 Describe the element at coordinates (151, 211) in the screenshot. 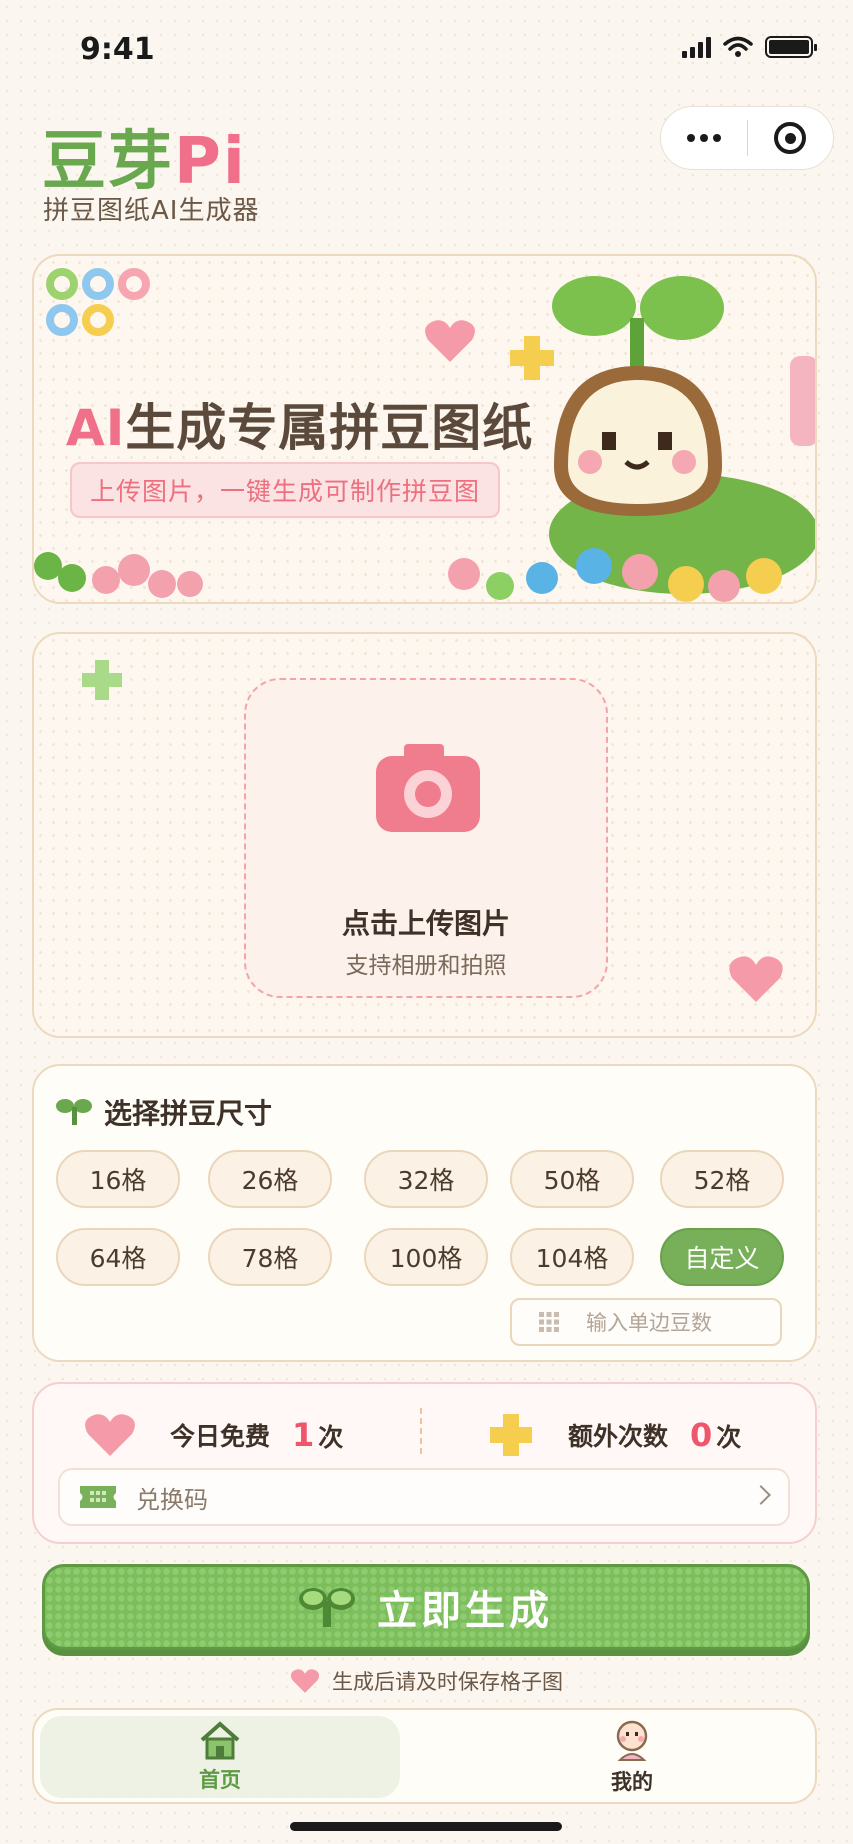

I see `app-subtitle: 拼豆图纸AI生成器` at that location.